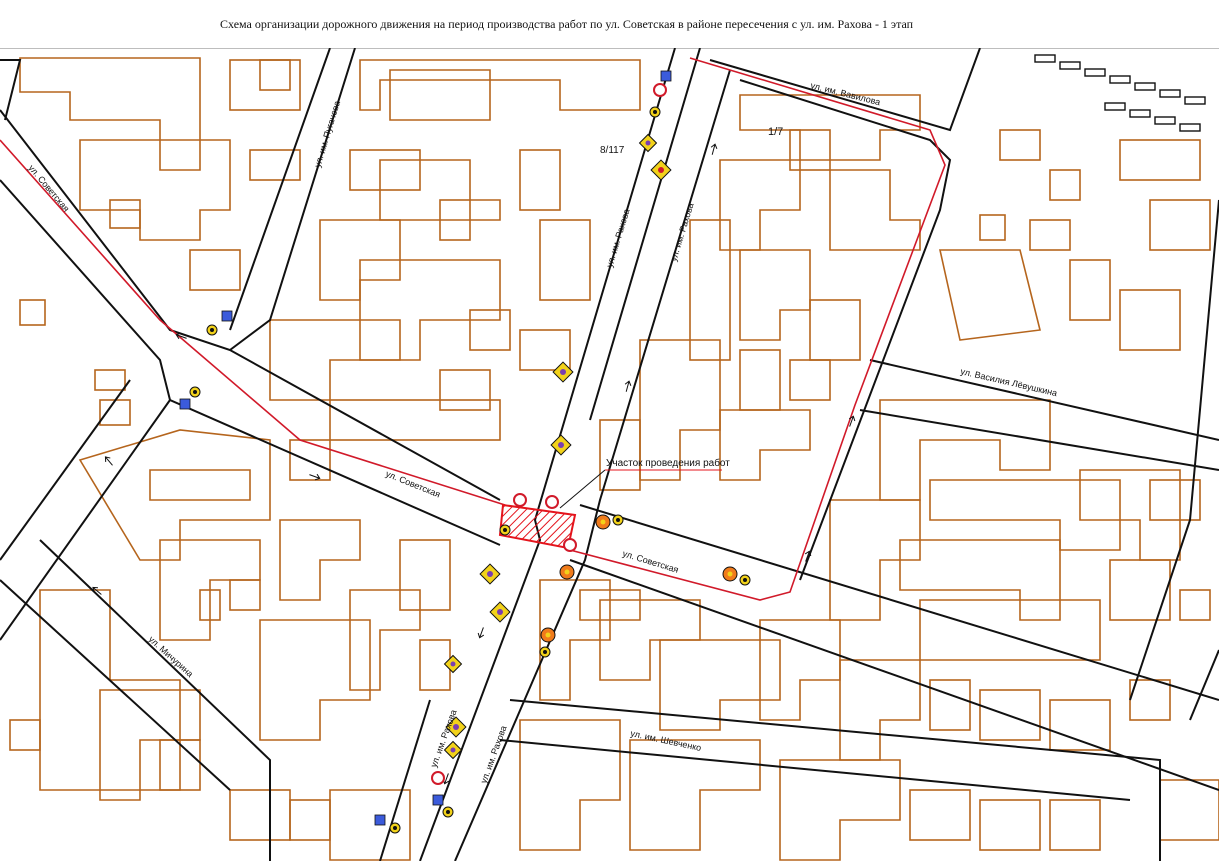  Describe the element at coordinates (614, 503) in the screenshot. I see `work-zone: Участок проведения работ` at that location.